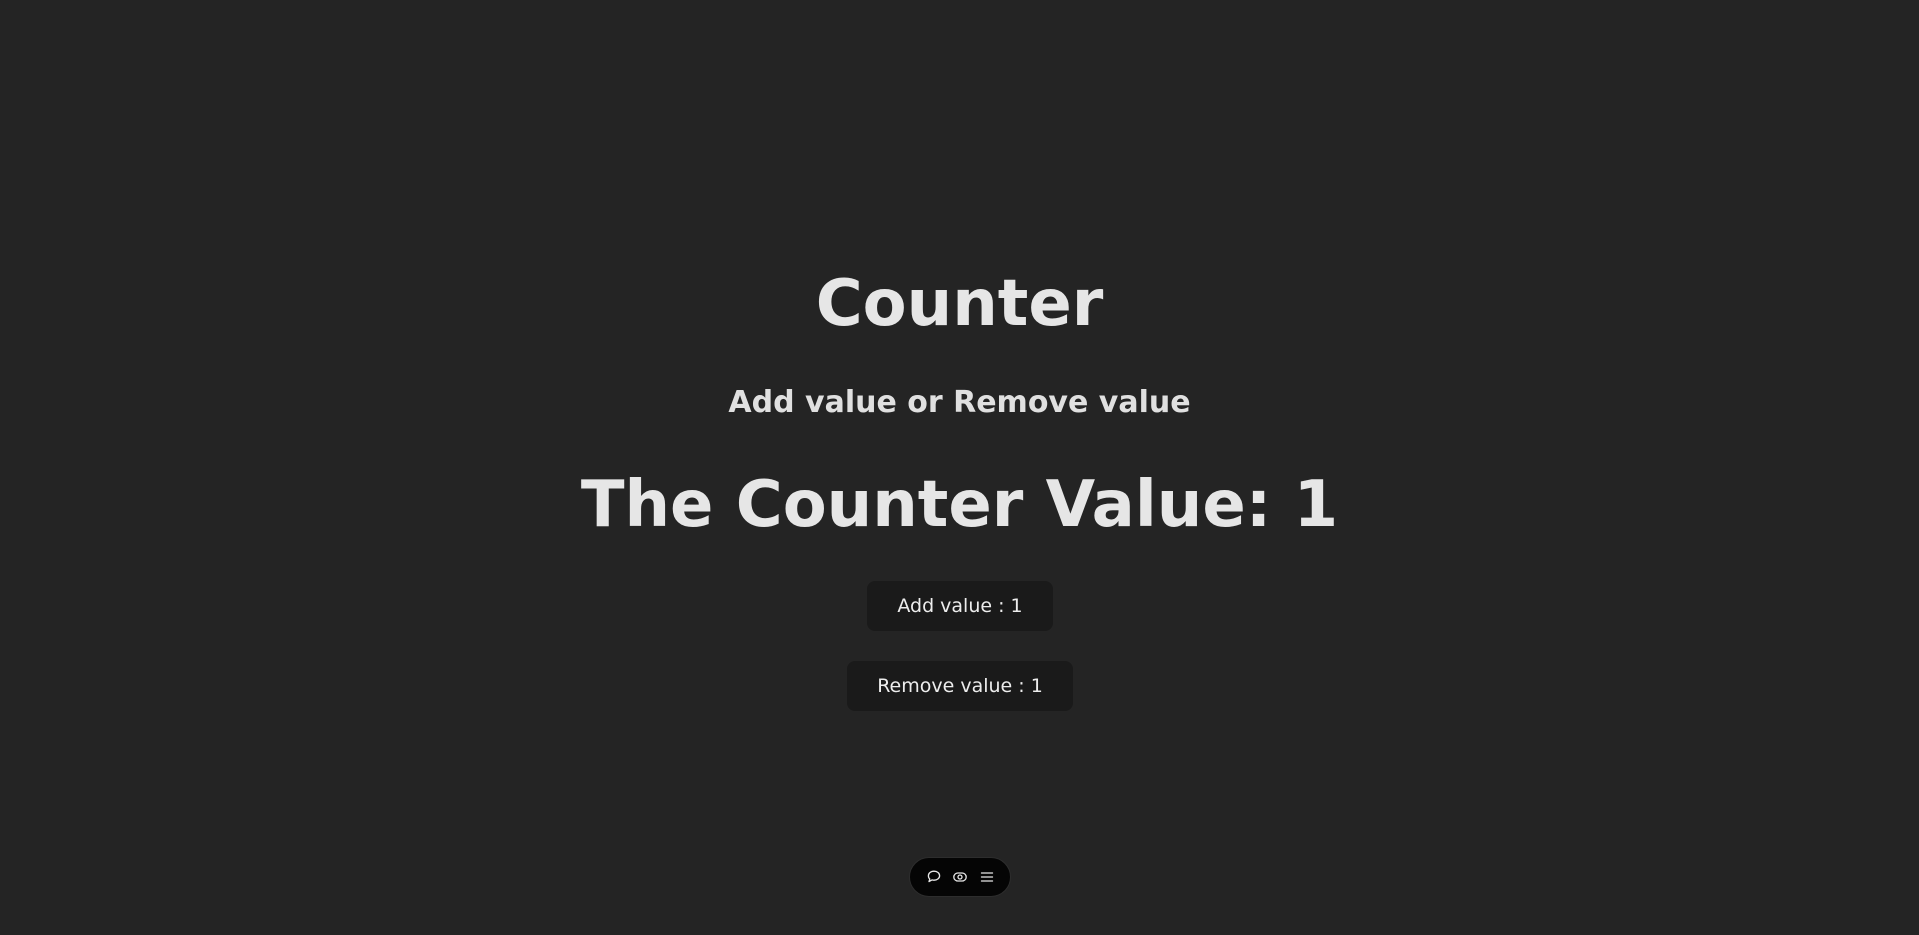 The image size is (1919, 935). I want to click on comment-icon, so click(934, 877).